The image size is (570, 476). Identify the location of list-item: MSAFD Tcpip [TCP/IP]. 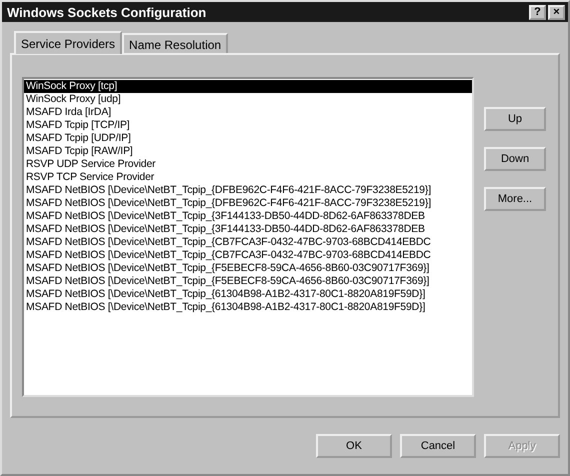
(248, 125).